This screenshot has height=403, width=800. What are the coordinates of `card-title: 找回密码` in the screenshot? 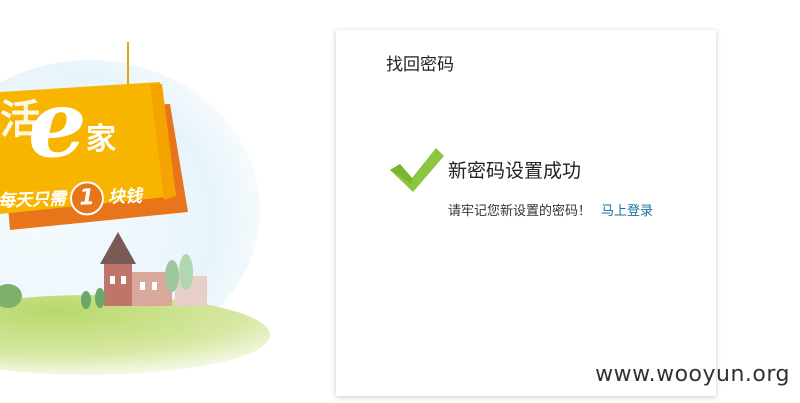 It's located at (420, 65).